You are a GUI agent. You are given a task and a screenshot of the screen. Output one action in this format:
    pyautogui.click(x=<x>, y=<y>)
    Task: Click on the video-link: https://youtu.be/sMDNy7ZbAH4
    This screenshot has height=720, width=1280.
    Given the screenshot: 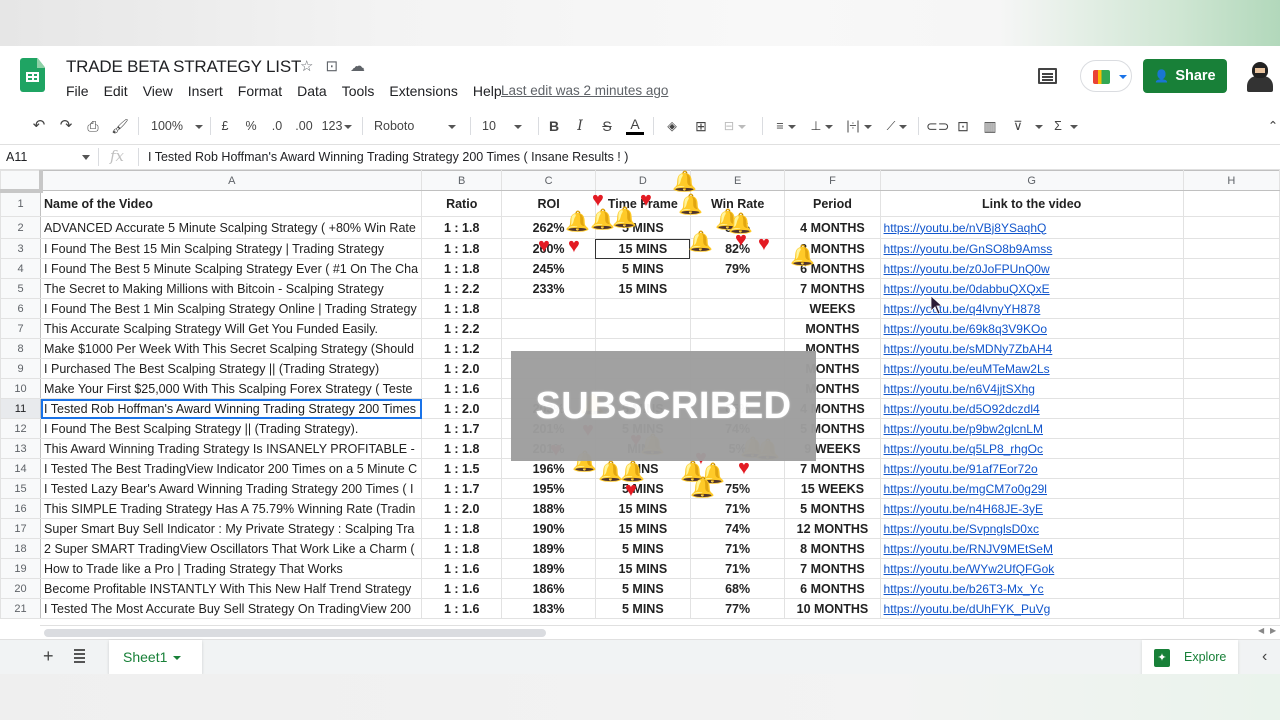 What is the action you would take?
    pyautogui.click(x=968, y=349)
    